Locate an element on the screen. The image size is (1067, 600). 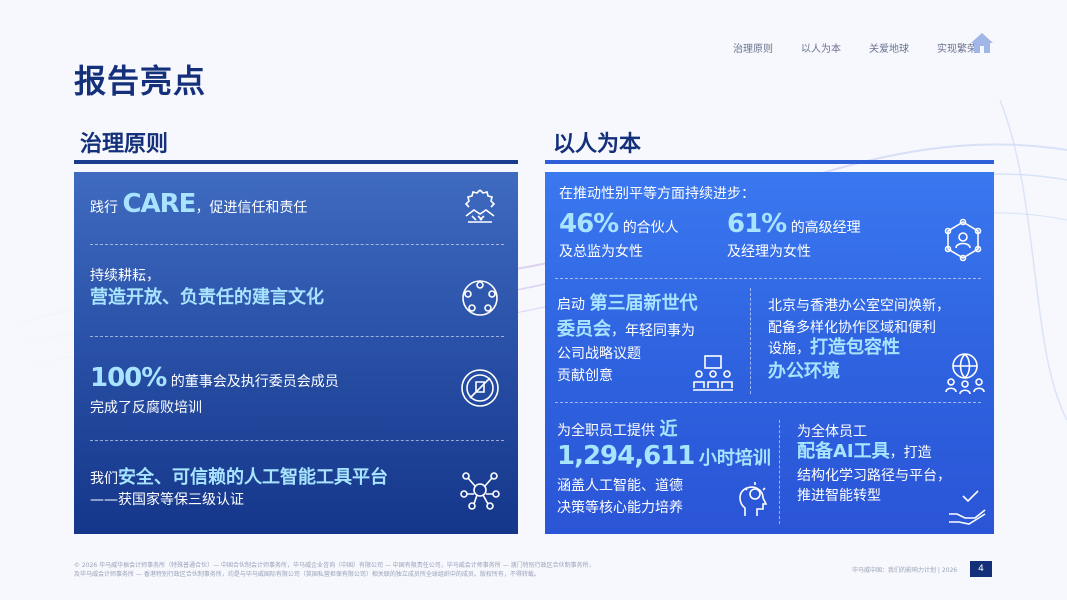
committee-line1: 启动 第三届新世代 is located at coordinates (627, 304).